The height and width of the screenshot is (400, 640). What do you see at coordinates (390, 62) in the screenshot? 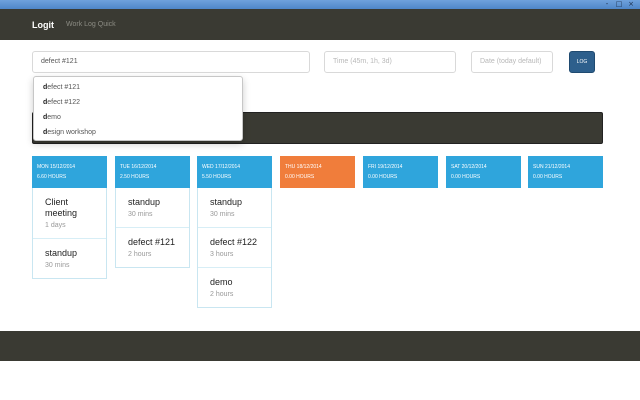
I see `time-input: Time (45m, 1h, 3d)` at bounding box center [390, 62].